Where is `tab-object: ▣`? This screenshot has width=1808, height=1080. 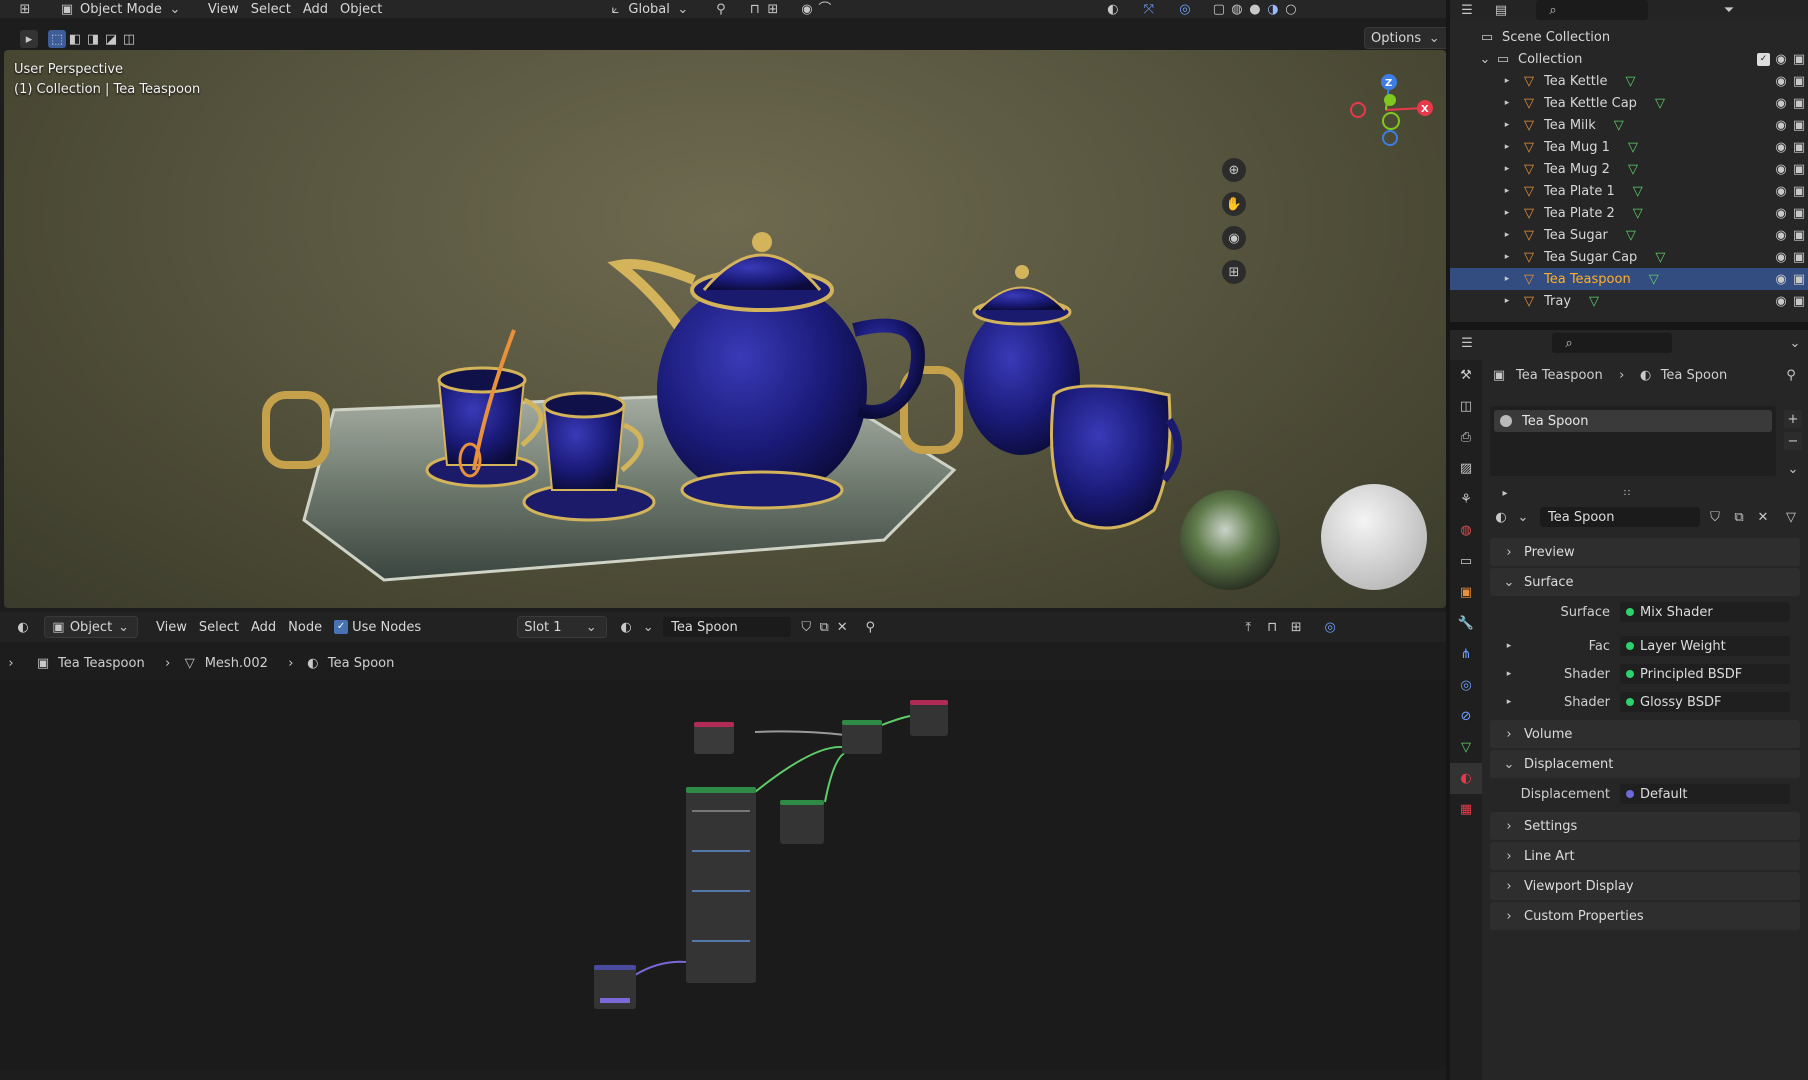
tab-object: ▣ is located at coordinates (1466, 592).